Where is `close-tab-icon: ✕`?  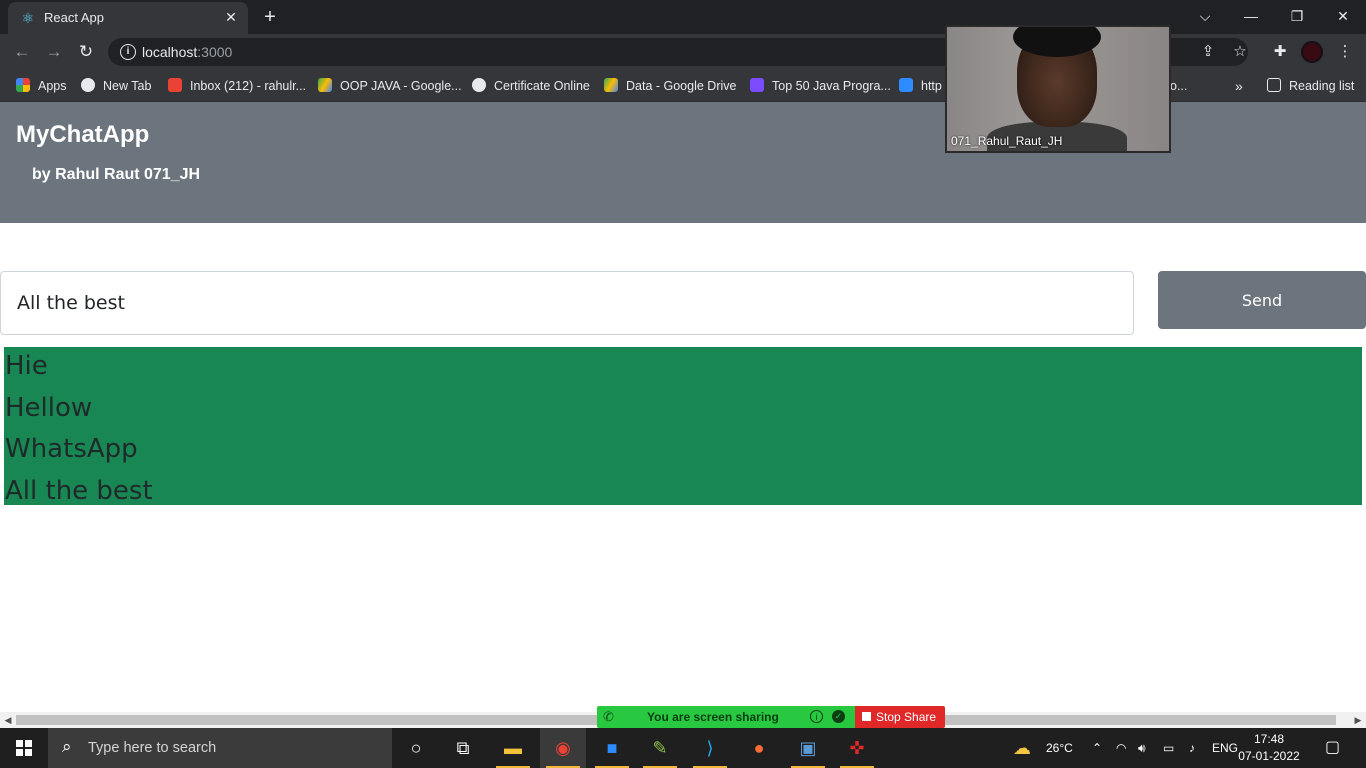 close-tab-icon: ✕ is located at coordinates (231, 17).